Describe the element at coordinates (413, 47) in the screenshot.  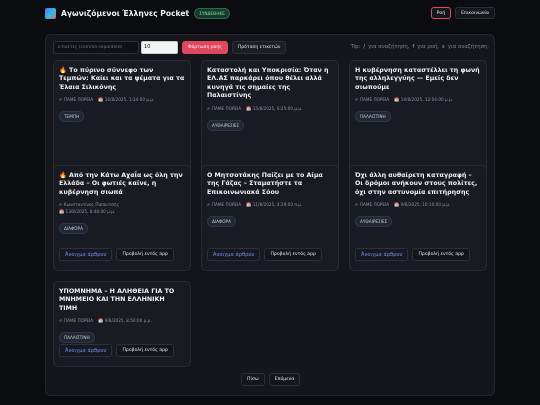
I see `hint-key-feed: f` at that location.